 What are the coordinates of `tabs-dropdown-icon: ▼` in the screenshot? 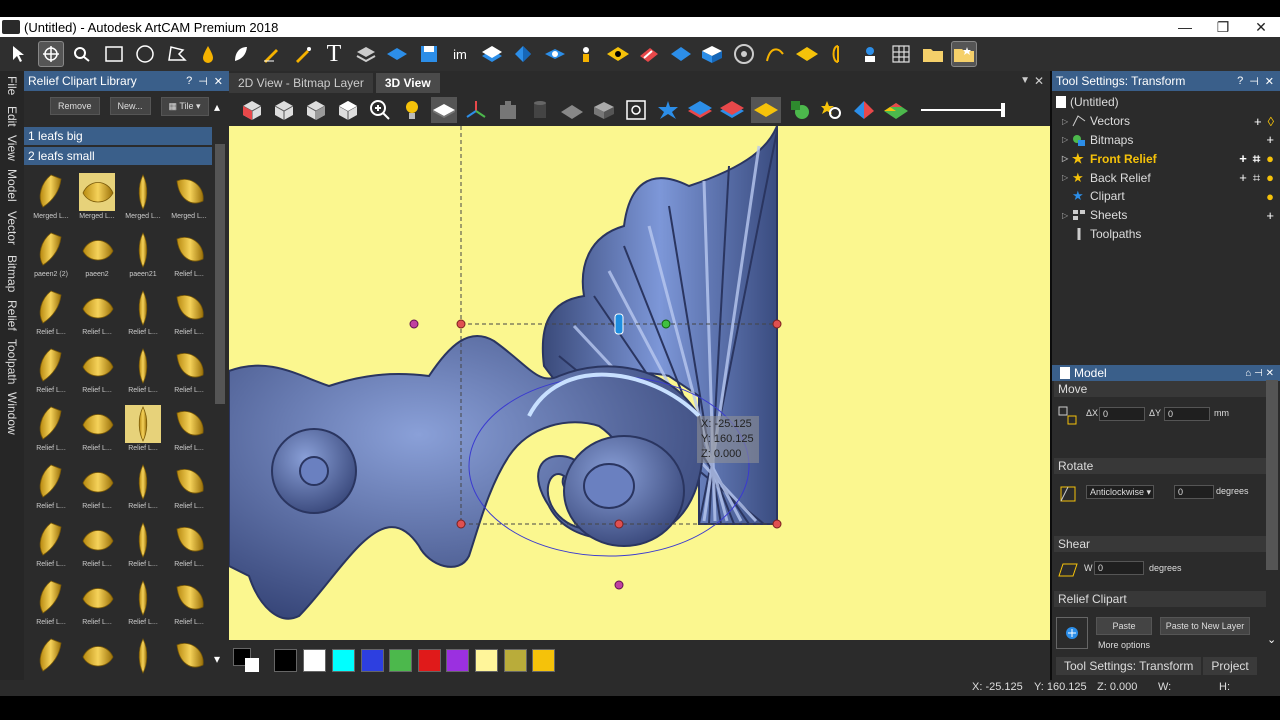 It's located at (1025, 80).